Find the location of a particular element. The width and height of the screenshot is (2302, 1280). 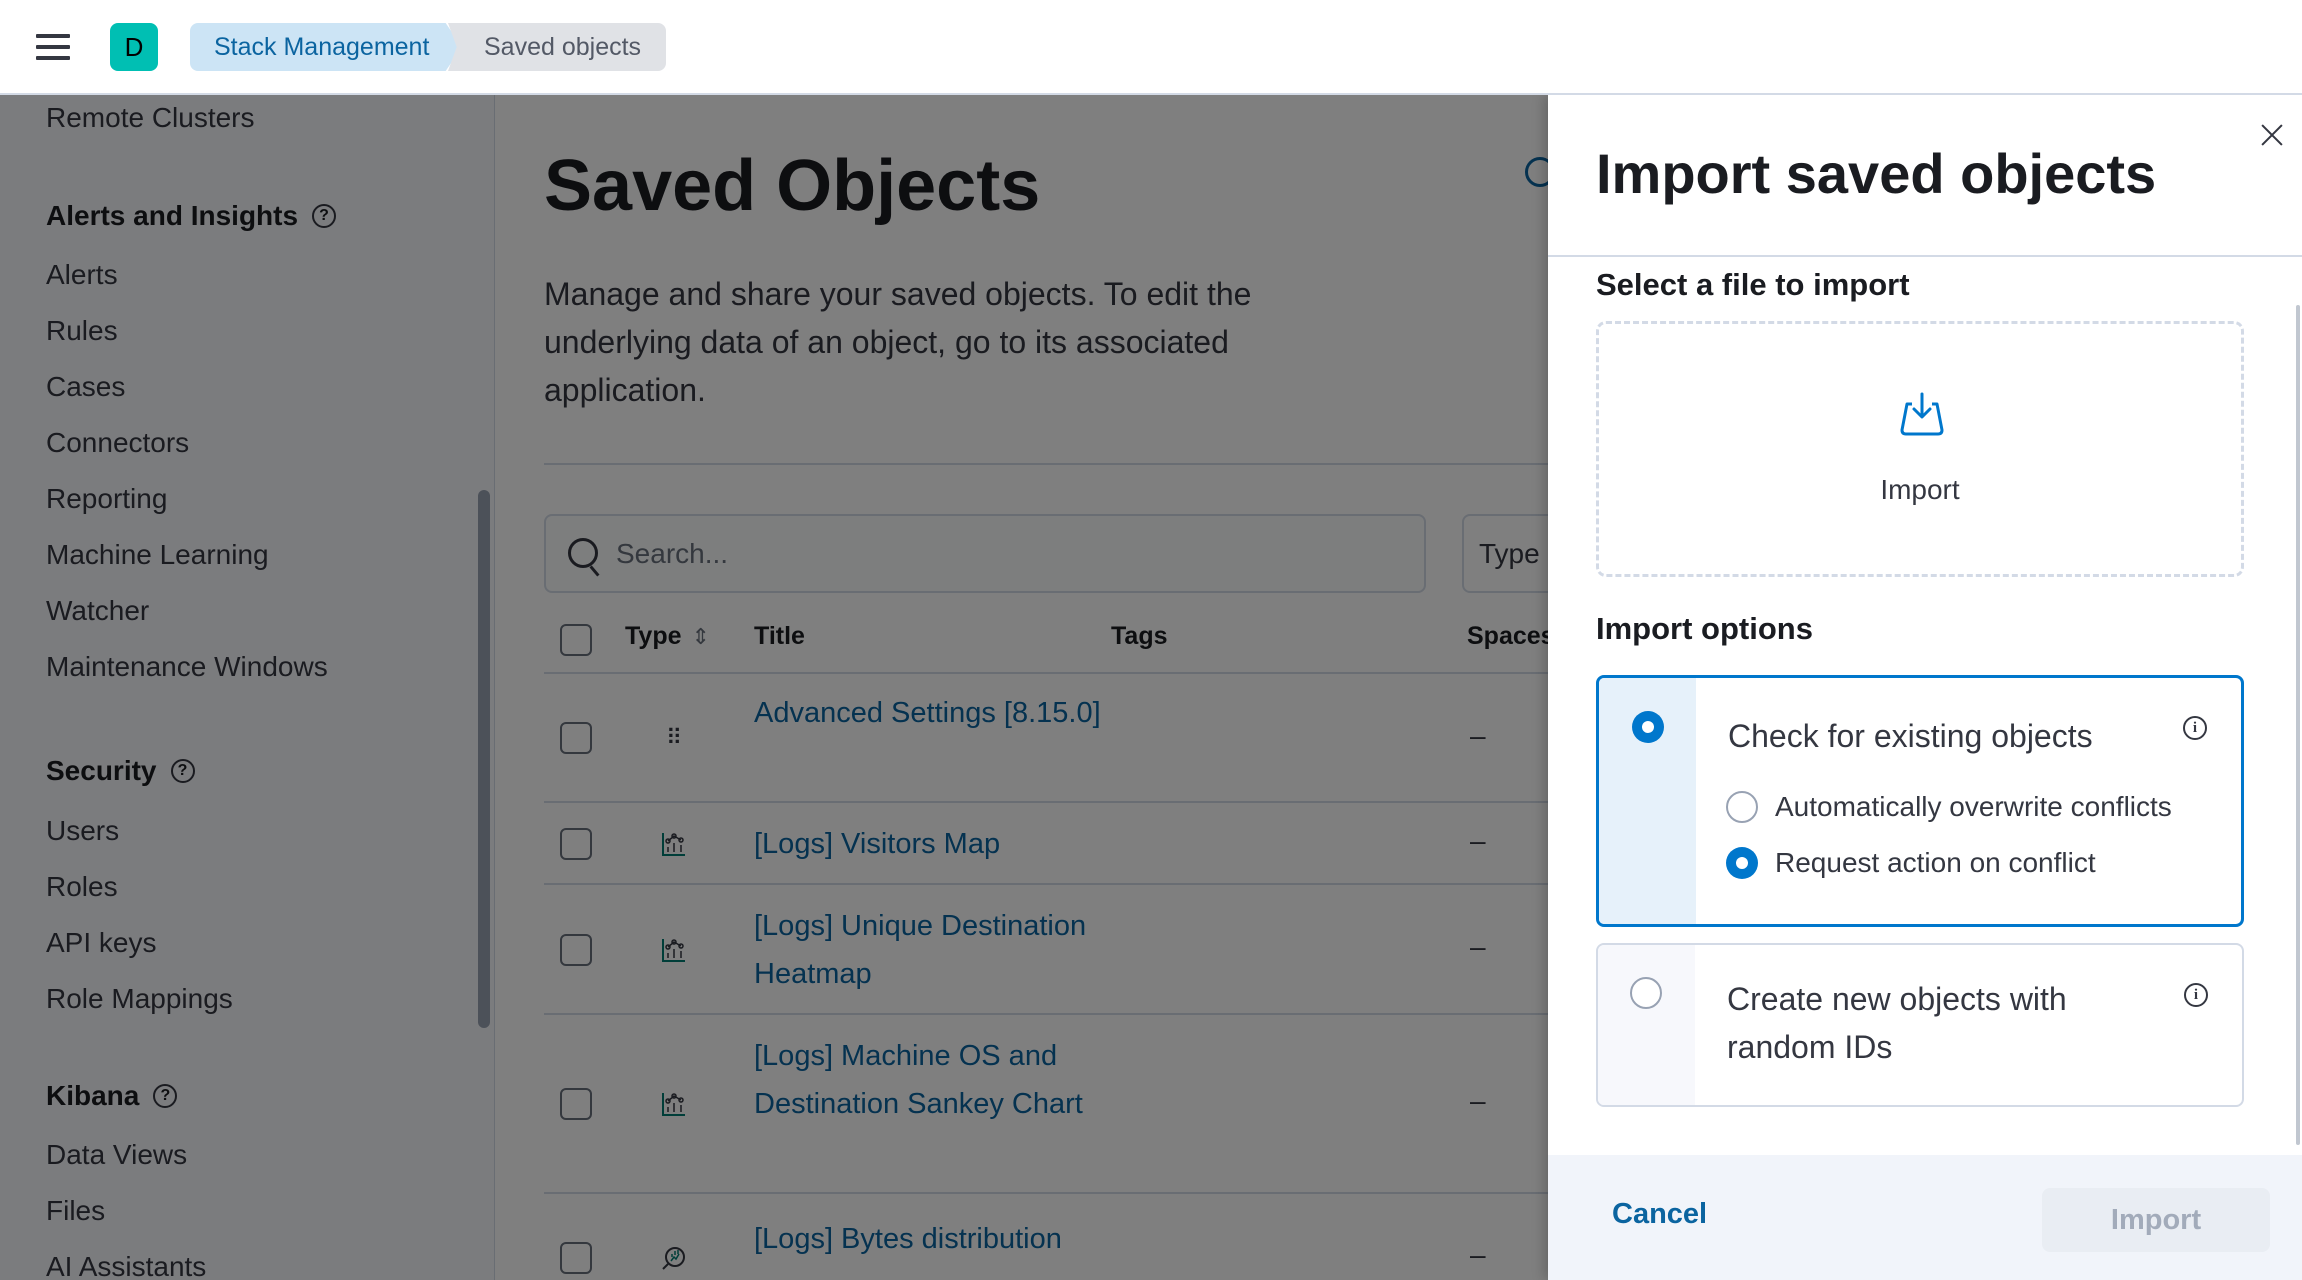

flyout-title: Import saved objects is located at coordinates (1876, 173).